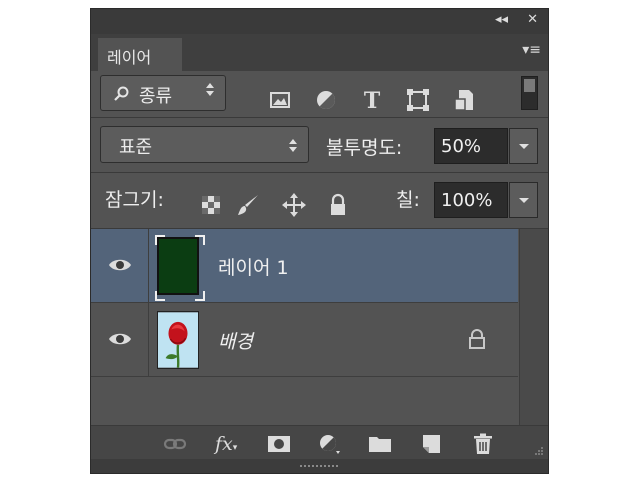  I want to click on grip-dots-icon, so click(320, 466).